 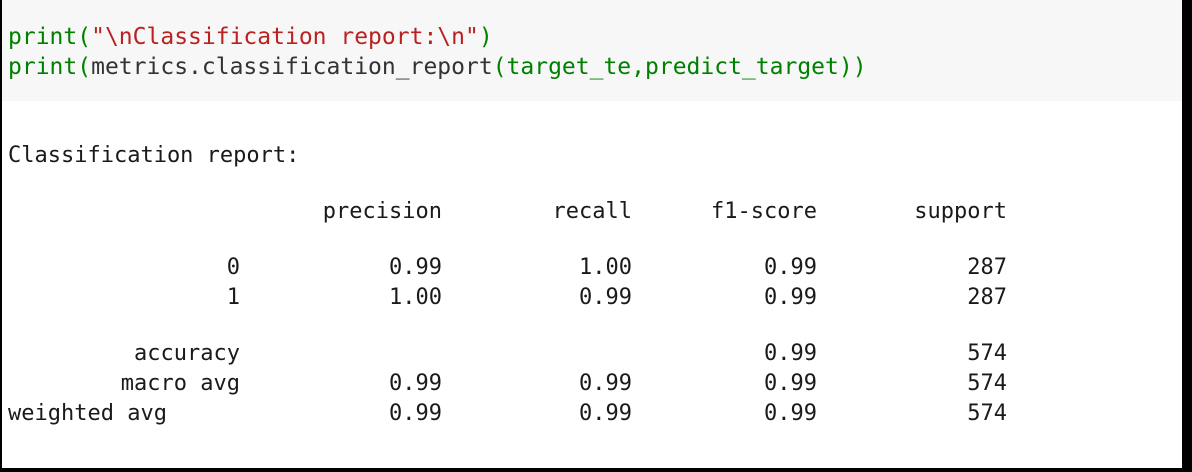 What do you see at coordinates (180, 383) in the screenshot?
I see `row-label: macro avg` at bounding box center [180, 383].